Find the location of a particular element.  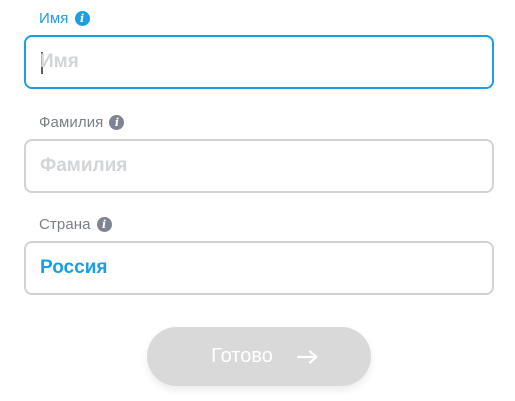

country-label-row: Страна i is located at coordinates (266, 224).